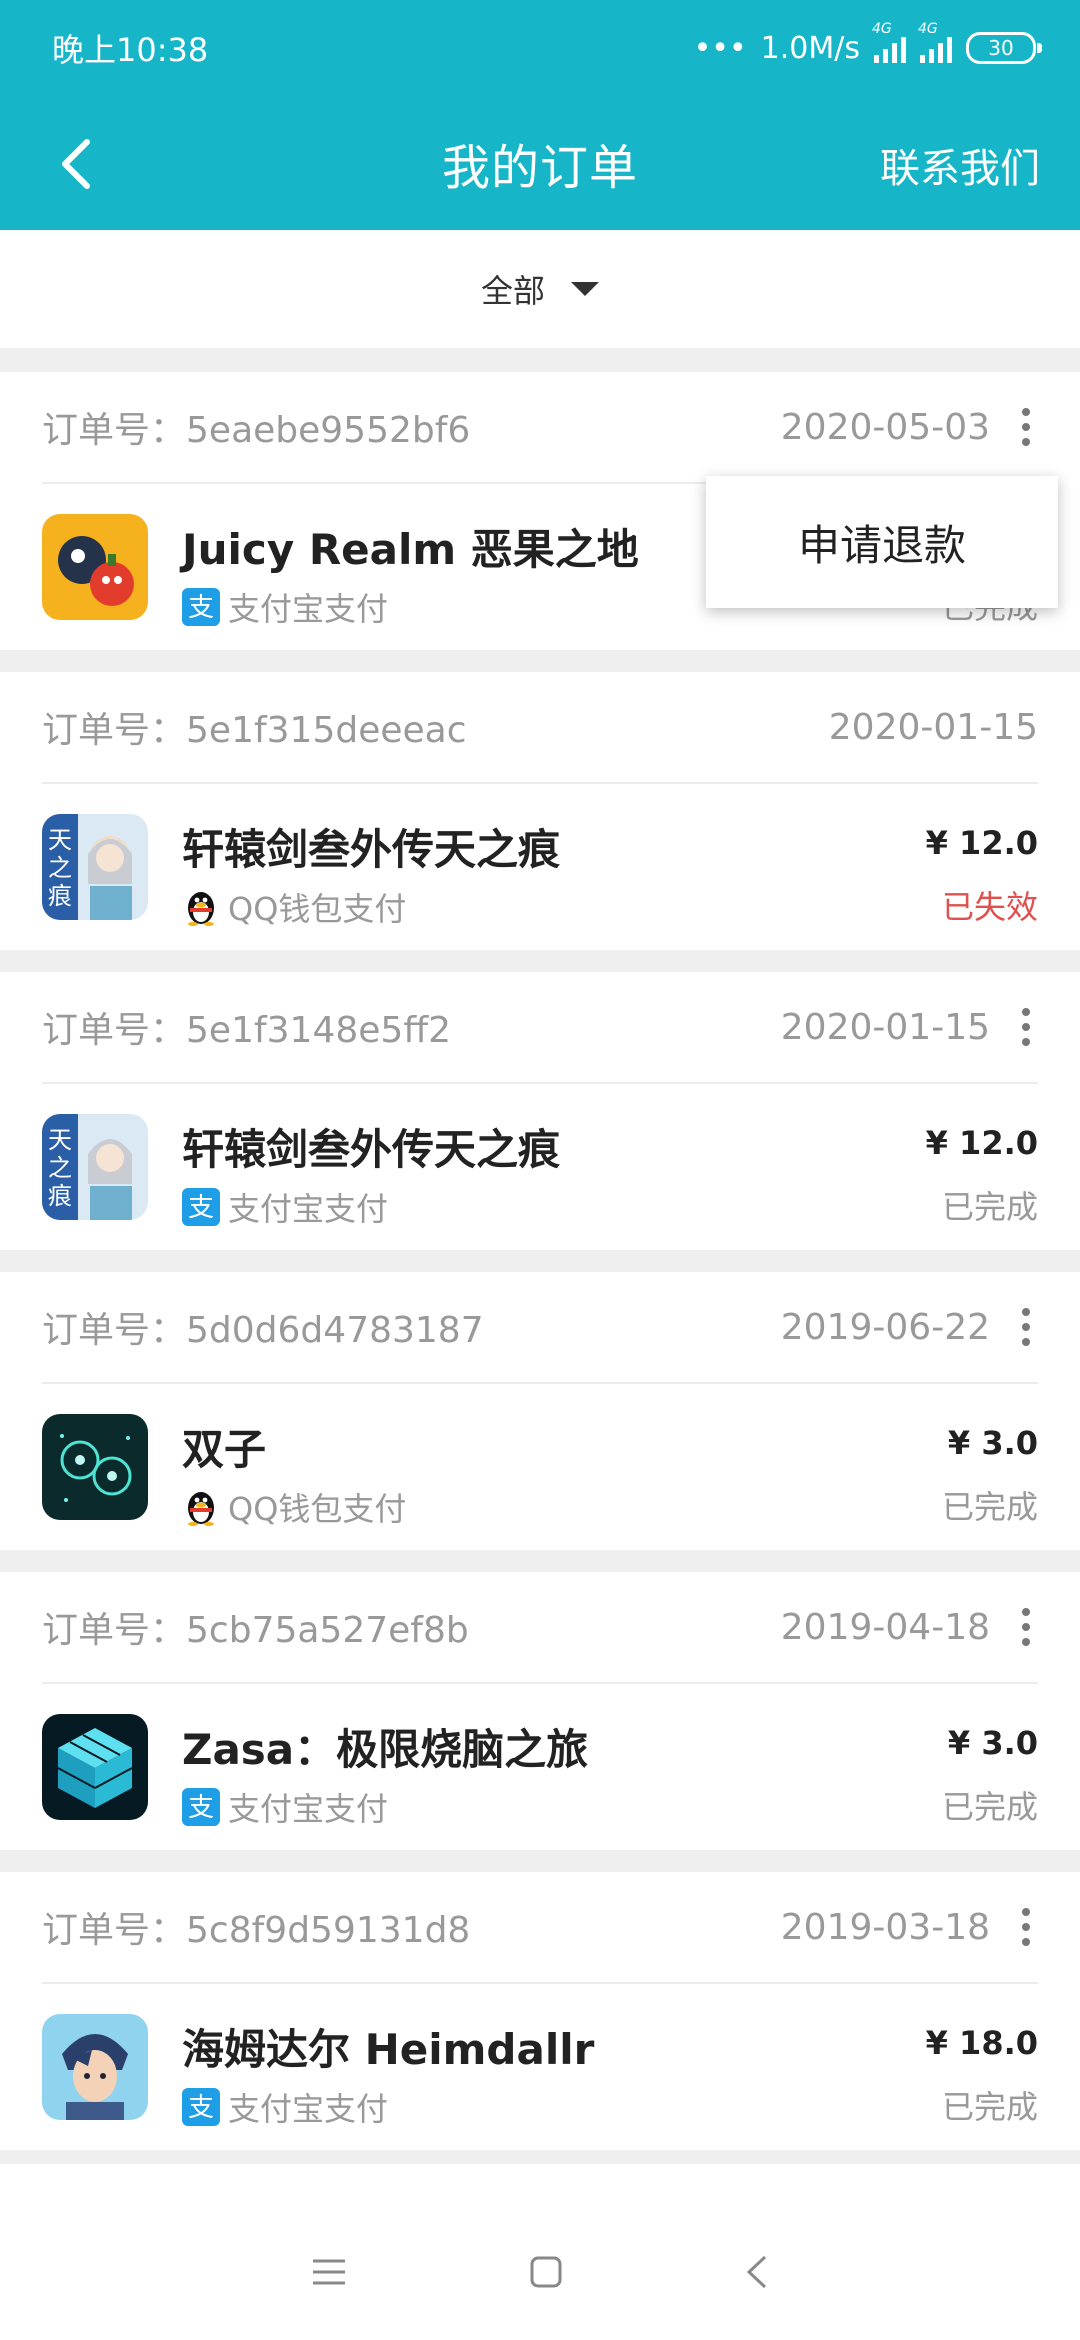 Image resolution: width=1080 pixels, height=2340 pixels. What do you see at coordinates (885, 1927) in the screenshot?
I see `order-date: 2019-03-18` at bounding box center [885, 1927].